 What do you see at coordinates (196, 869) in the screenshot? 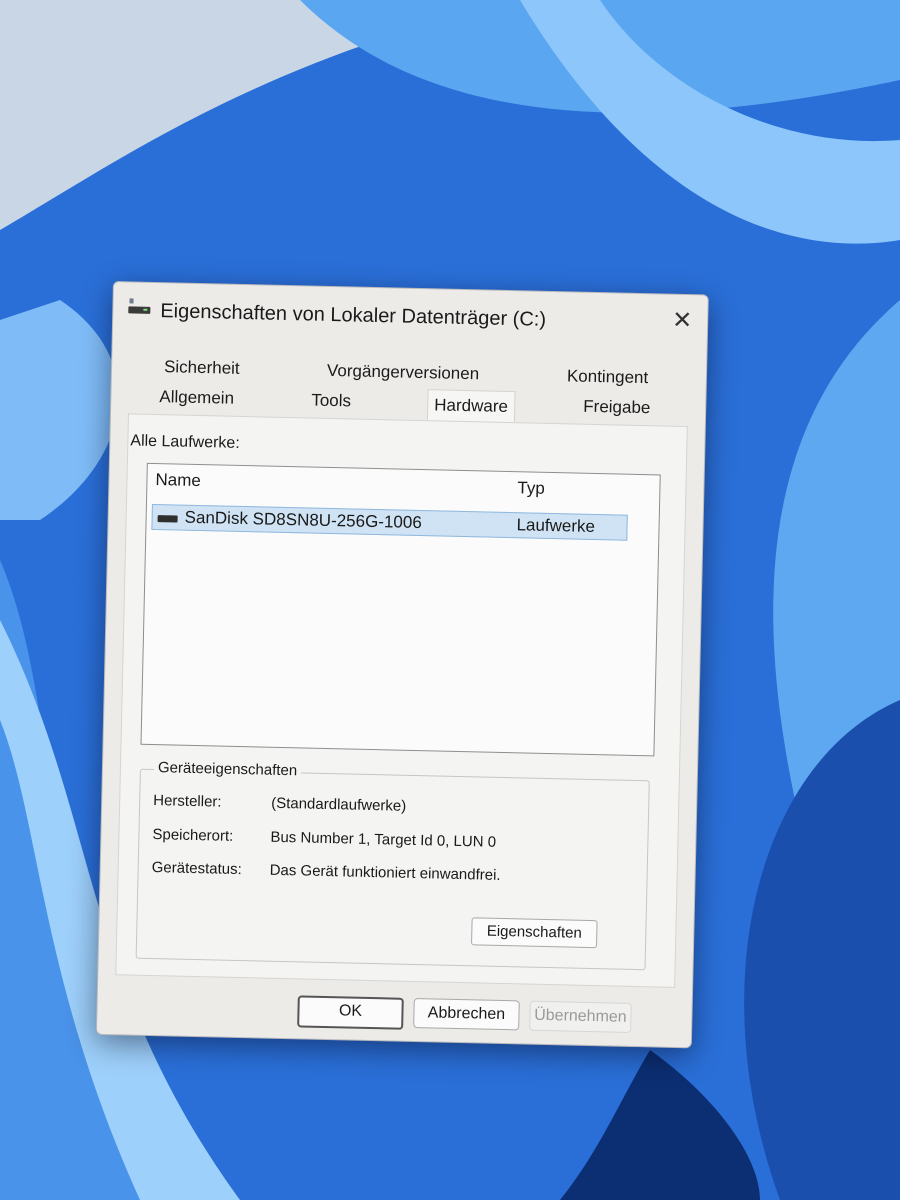
I see `device-status-label: Gerätestatus:` at bounding box center [196, 869].